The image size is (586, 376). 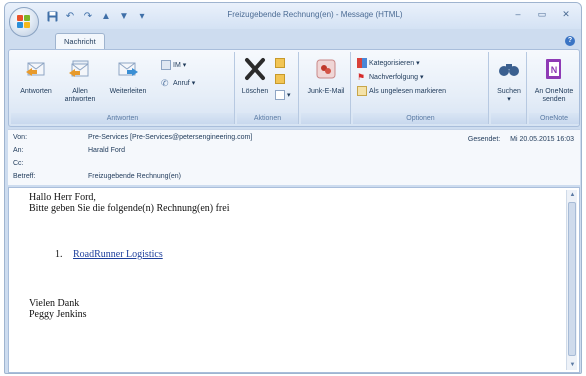 I want to click on create-rule-button, so click(x=280, y=79).